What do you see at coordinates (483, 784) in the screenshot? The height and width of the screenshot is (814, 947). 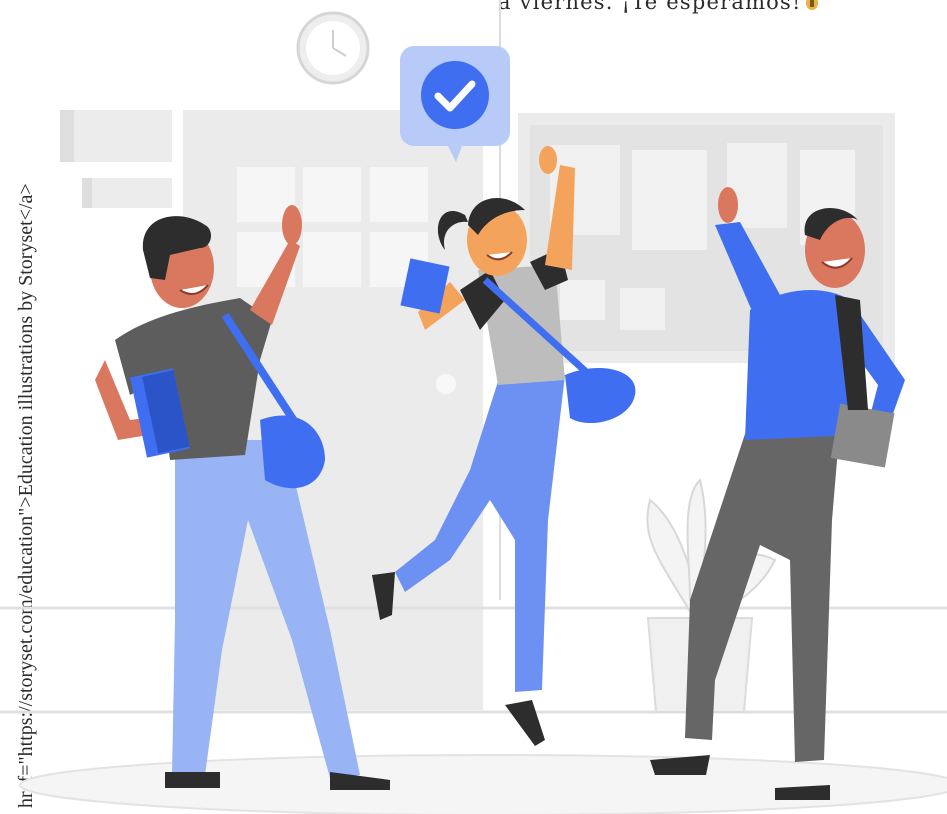 I see `floor-shadow` at bounding box center [483, 784].